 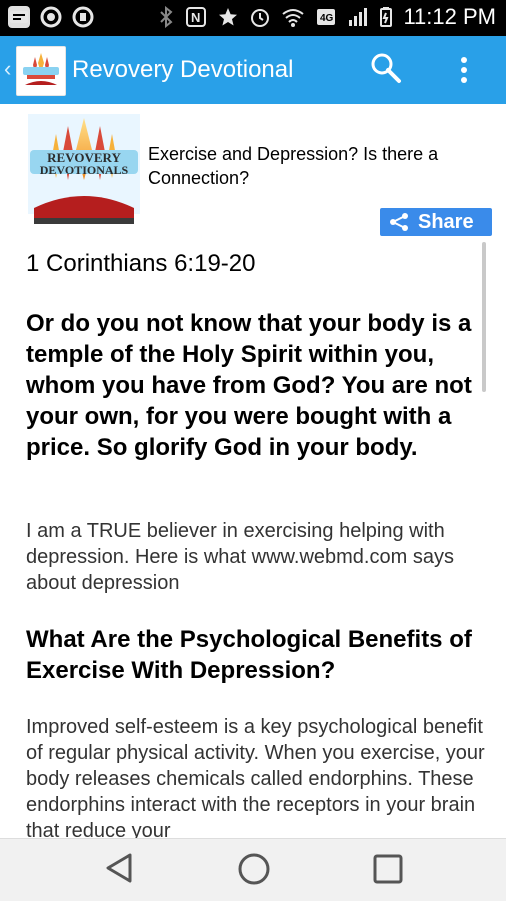 I want to click on wifi-icon, so click(x=293, y=18).